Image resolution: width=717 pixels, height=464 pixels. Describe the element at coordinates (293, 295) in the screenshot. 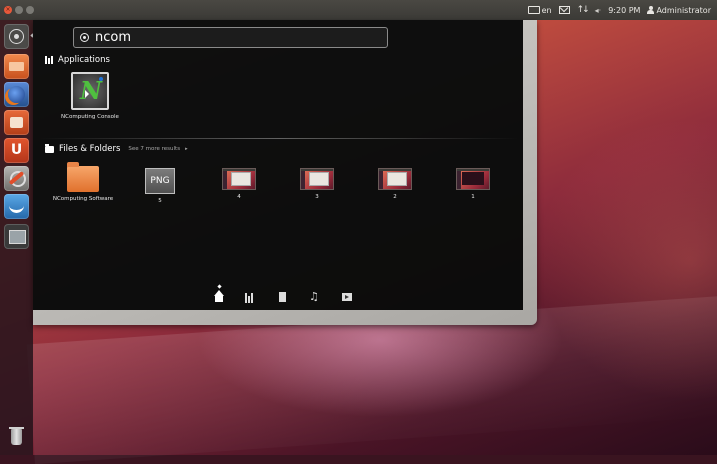

I see `lens-bar: ♫` at that location.